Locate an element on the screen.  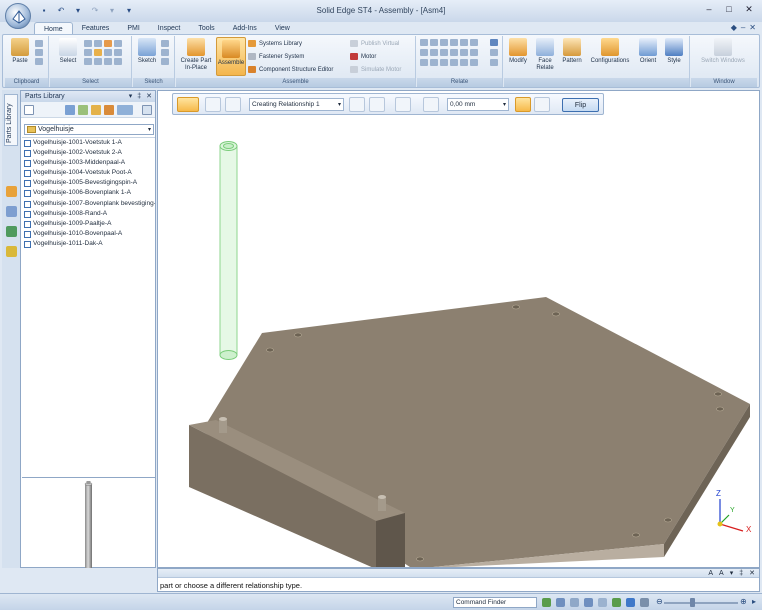
list-item: Vogelhuisje-1009-Paaltje-A is located at coordinates (88, 224).